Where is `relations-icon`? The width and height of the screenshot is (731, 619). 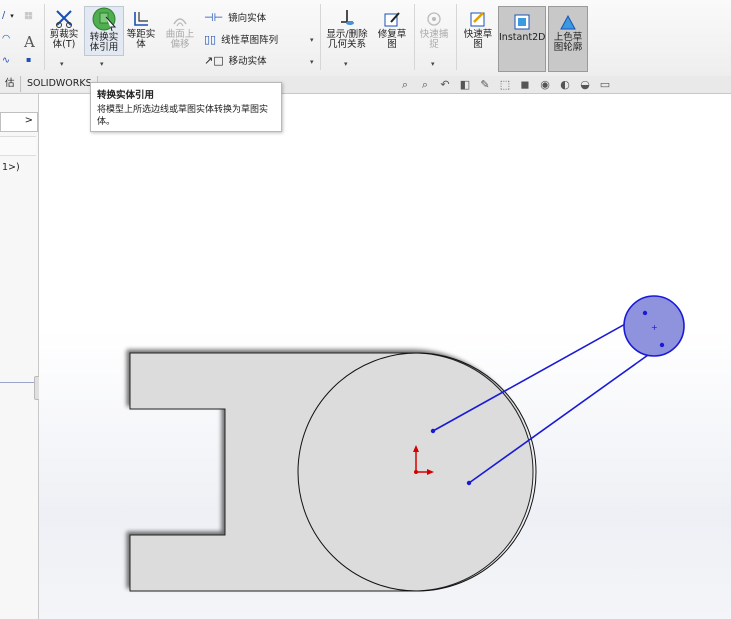 relations-icon is located at coordinates (347, 17).